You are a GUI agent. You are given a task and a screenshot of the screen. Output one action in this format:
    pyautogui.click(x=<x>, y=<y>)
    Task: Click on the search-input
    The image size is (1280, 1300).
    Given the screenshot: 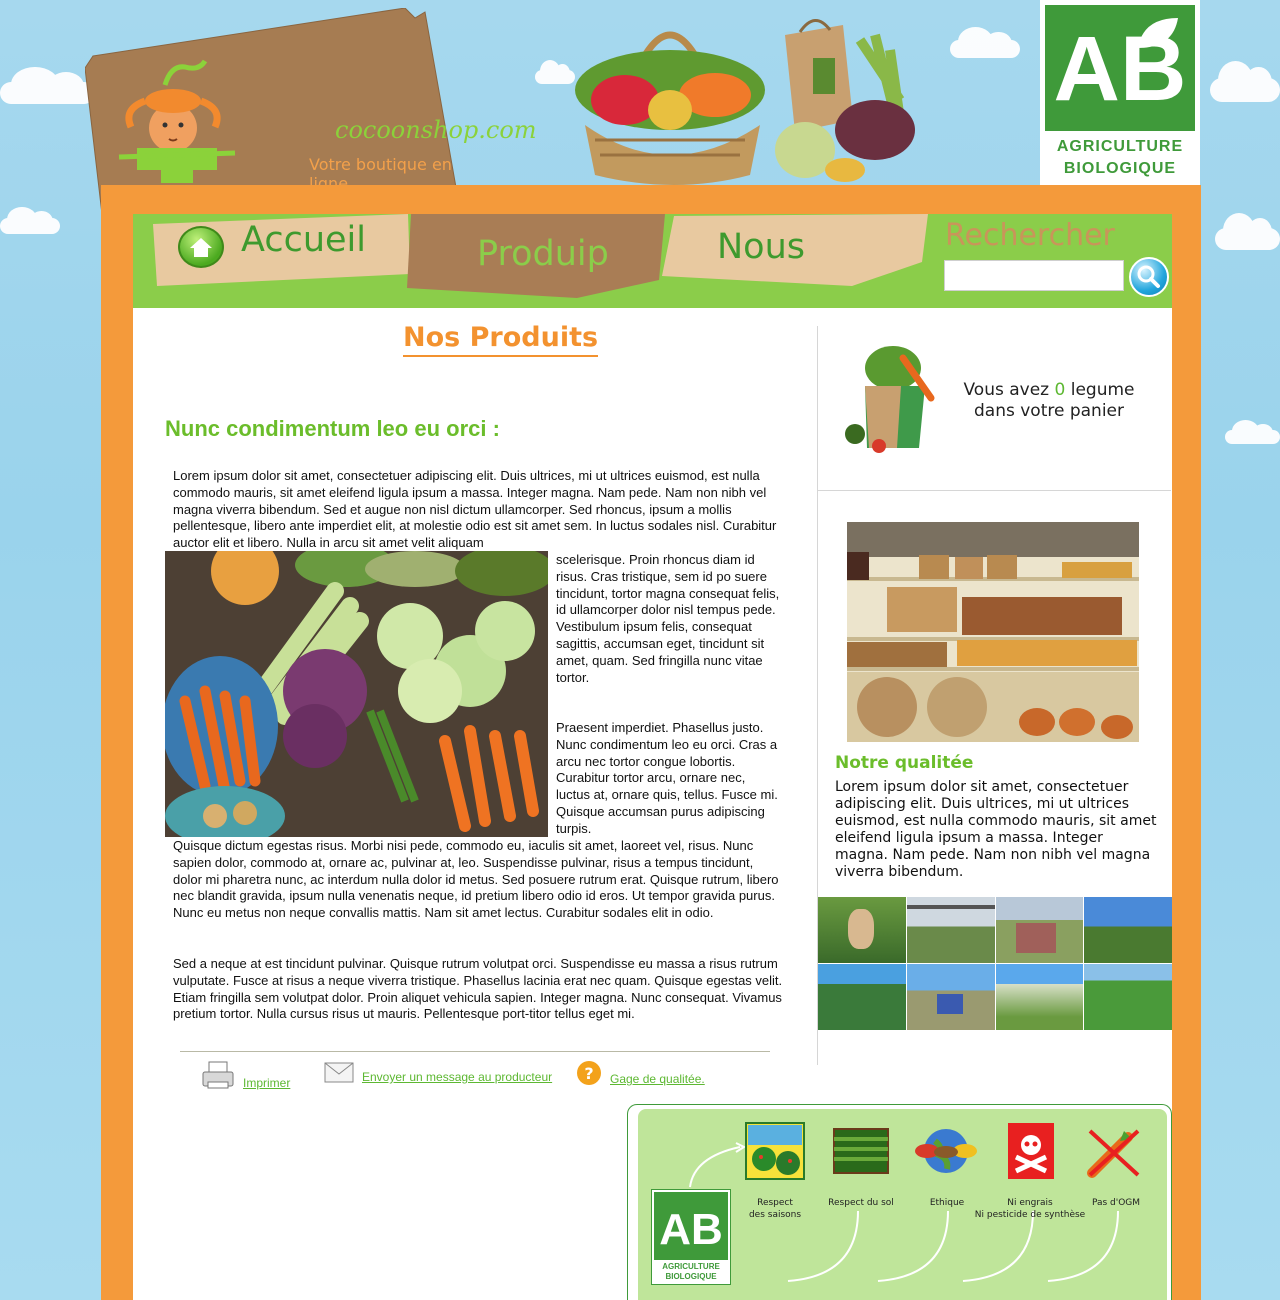 What is the action you would take?
    pyautogui.click(x=1034, y=275)
    